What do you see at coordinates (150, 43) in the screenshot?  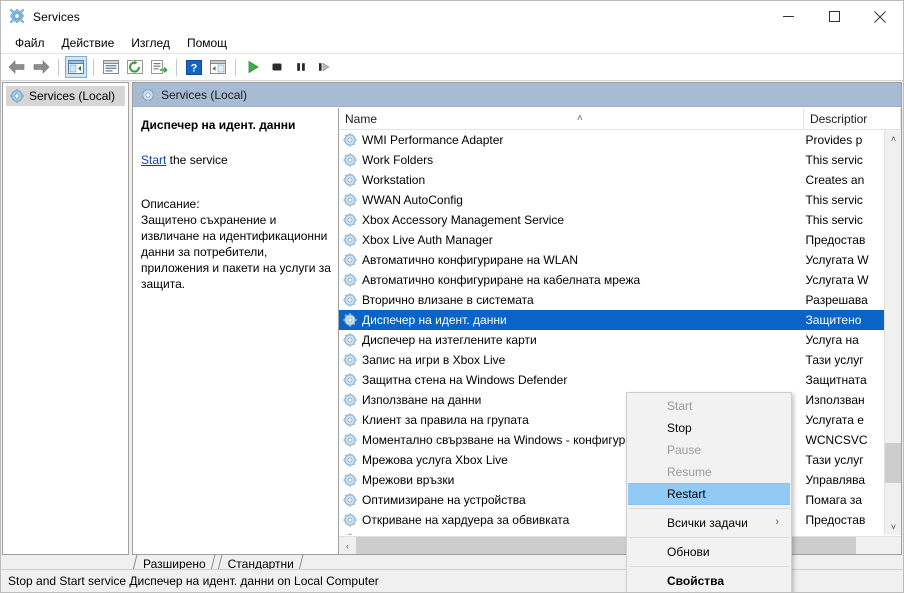 I see `menu-view: Изглед` at bounding box center [150, 43].